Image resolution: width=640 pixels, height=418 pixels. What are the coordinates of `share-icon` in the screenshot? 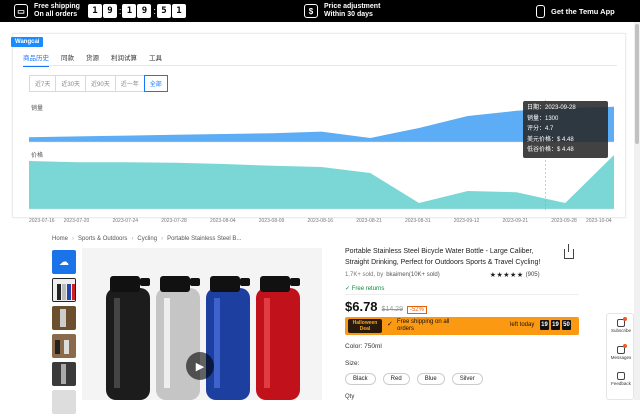 It's located at (569, 251).